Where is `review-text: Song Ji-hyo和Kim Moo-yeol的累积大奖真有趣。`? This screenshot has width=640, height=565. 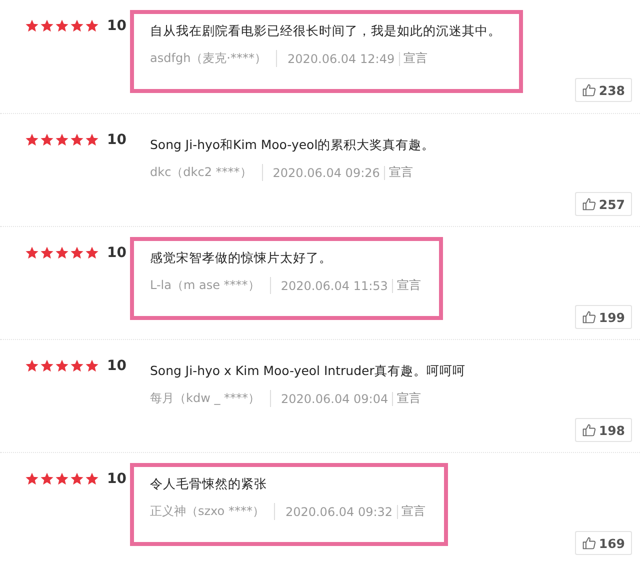 review-text: Song Ji-hyo和Kim Moo-yeol的累积大奖真有趣。 is located at coordinates (292, 145).